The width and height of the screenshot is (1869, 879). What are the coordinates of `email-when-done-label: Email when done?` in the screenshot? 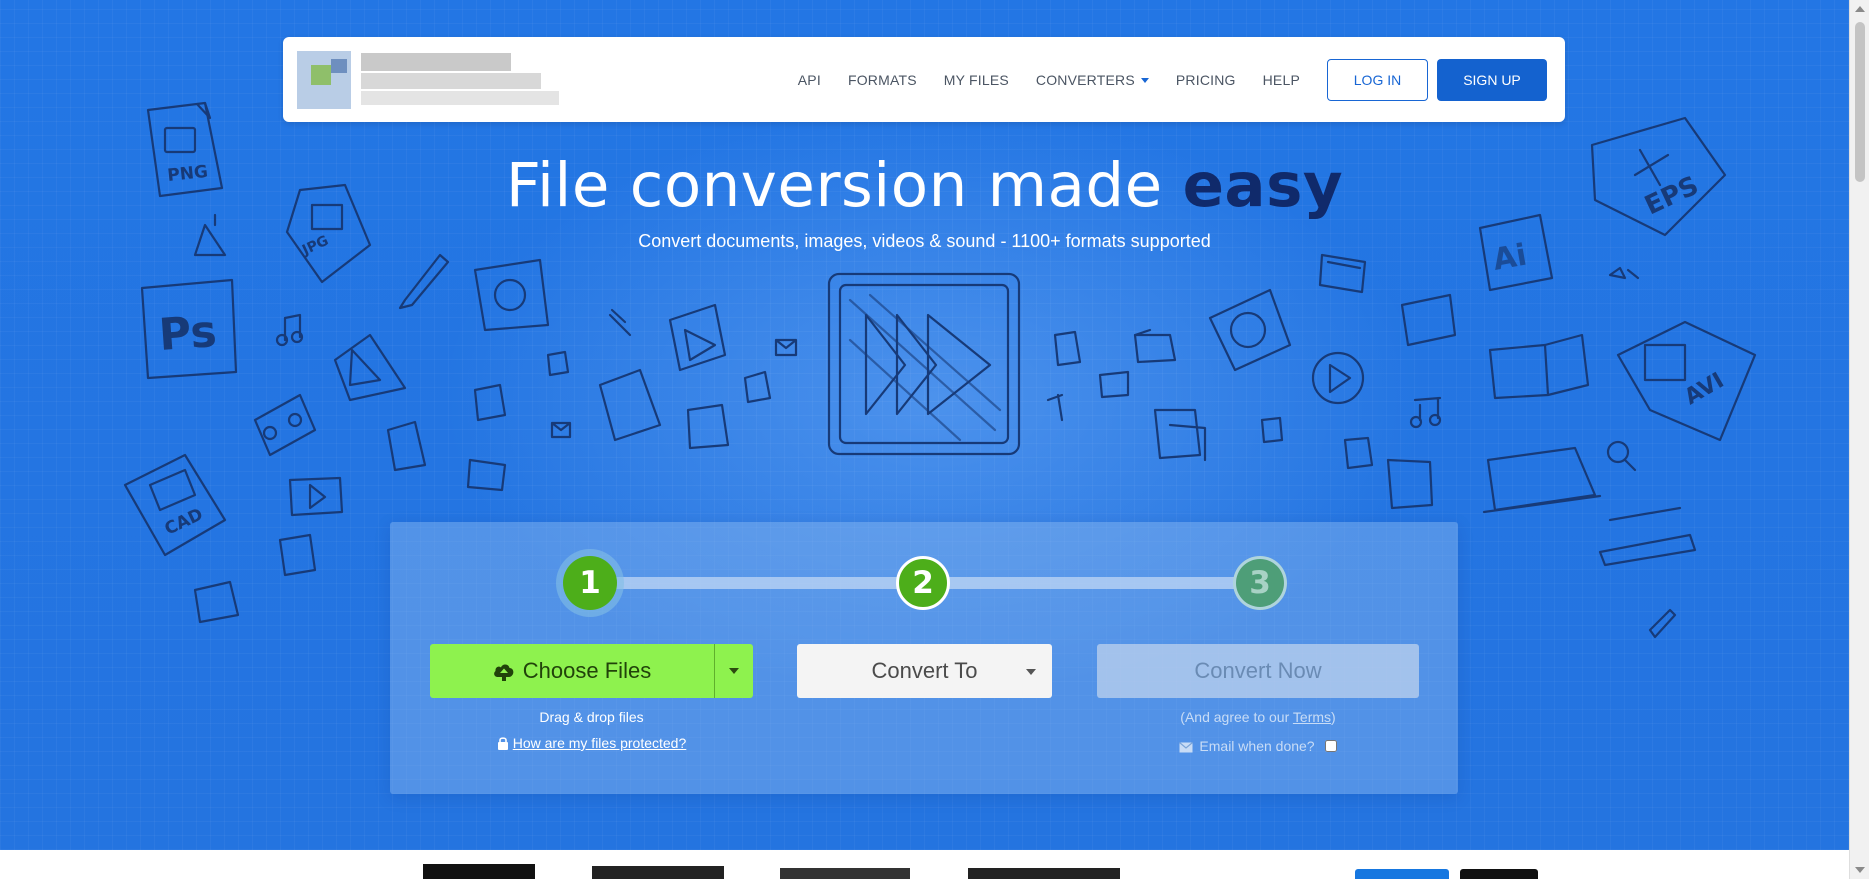 It's located at (1257, 746).